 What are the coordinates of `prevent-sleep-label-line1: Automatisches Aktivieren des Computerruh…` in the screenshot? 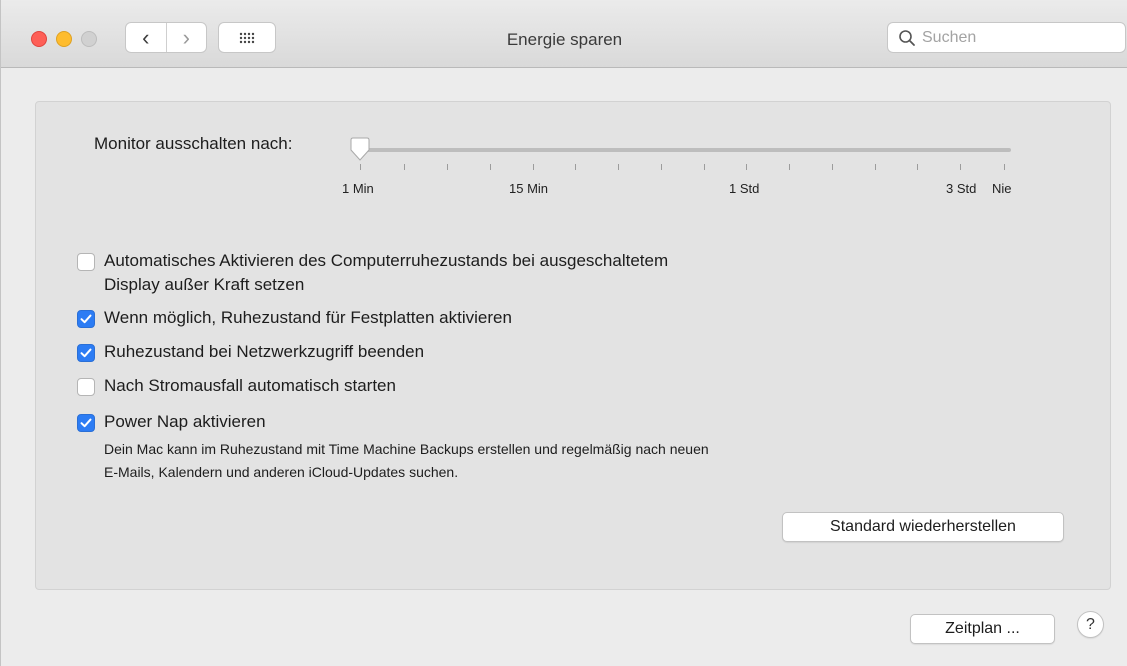 It's located at (386, 260).